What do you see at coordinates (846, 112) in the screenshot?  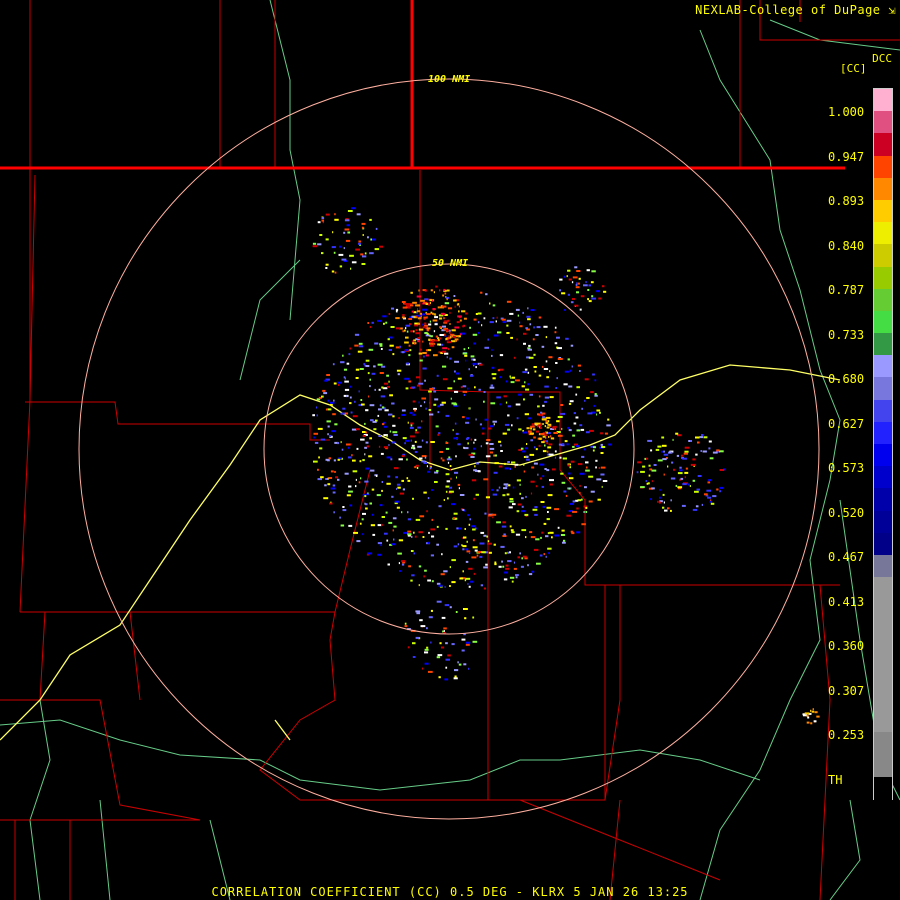 I see `colorbar-tick-label: 1.000` at bounding box center [846, 112].